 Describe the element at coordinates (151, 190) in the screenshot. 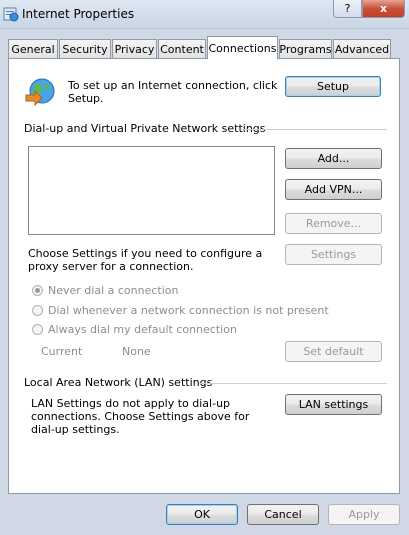

I see `connections-list` at that location.